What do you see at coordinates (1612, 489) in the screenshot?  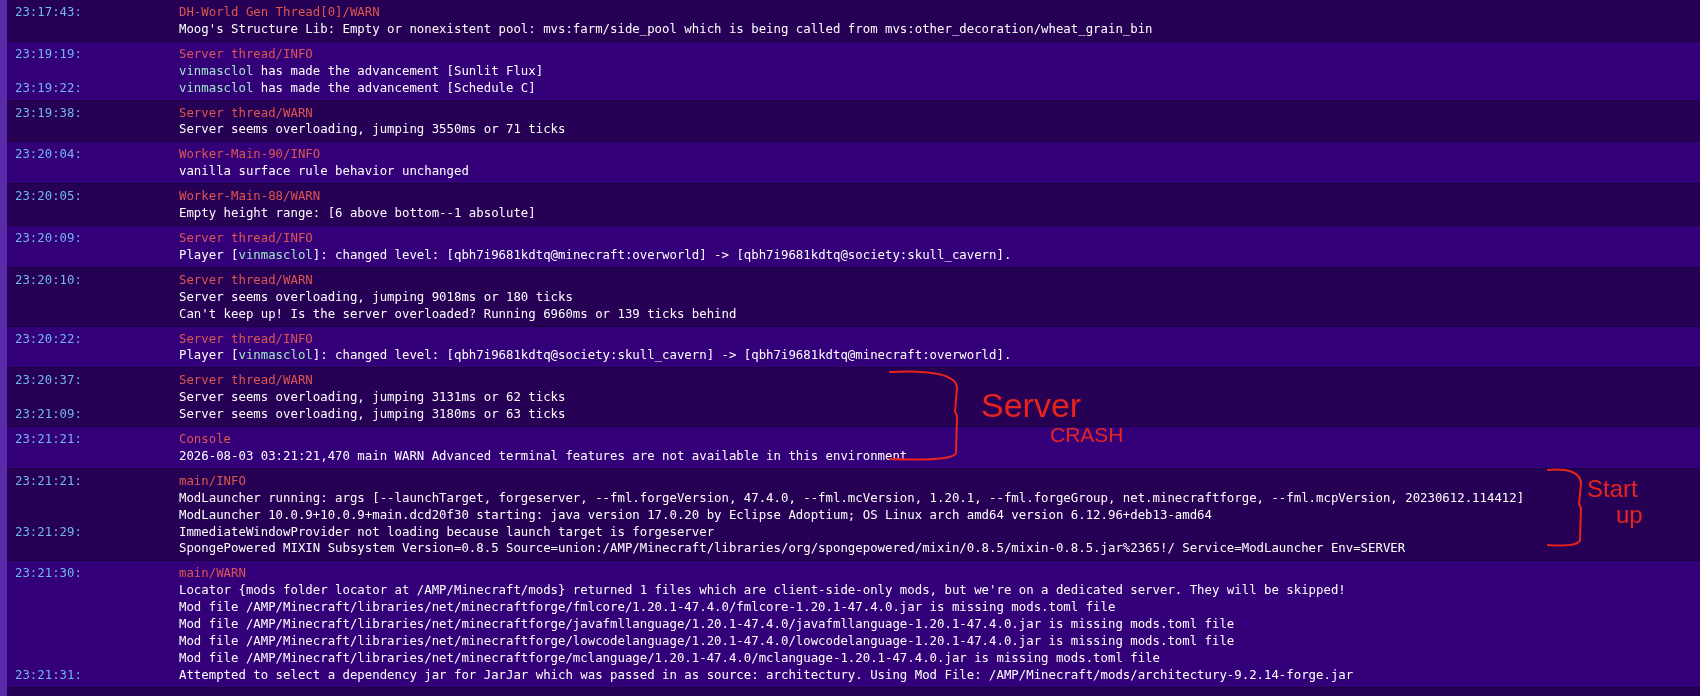 I see `handwritten-note: Start` at bounding box center [1612, 489].